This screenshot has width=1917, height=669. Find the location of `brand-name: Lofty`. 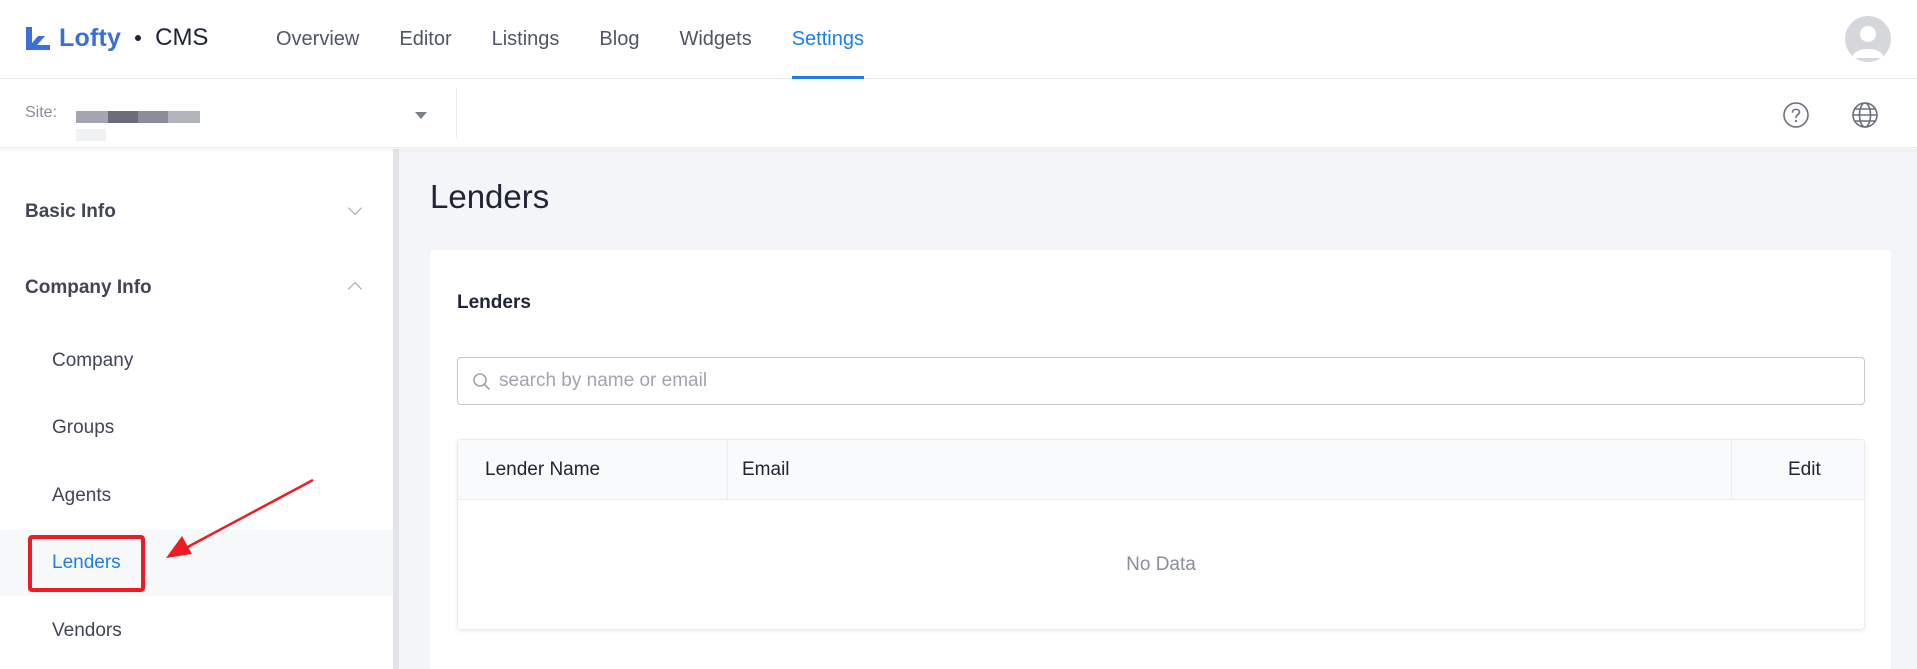

brand-name: Lofty is located at coordinates (90, 37).